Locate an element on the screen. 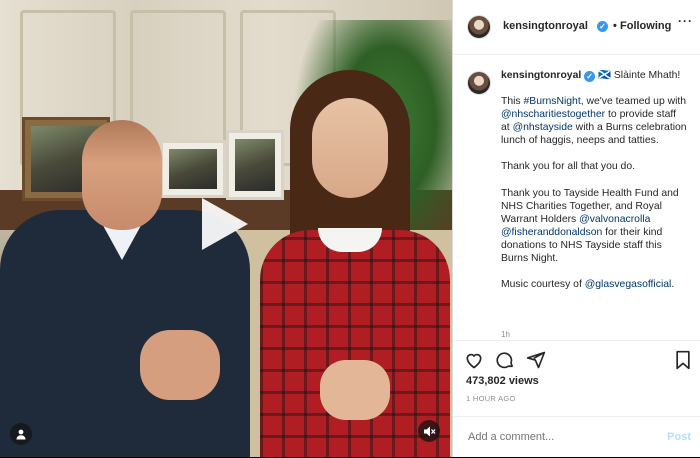 The width and height of the screenshot is (700, 458). hashtag-link: #BurnsNight is located at coordinates (552, 101).